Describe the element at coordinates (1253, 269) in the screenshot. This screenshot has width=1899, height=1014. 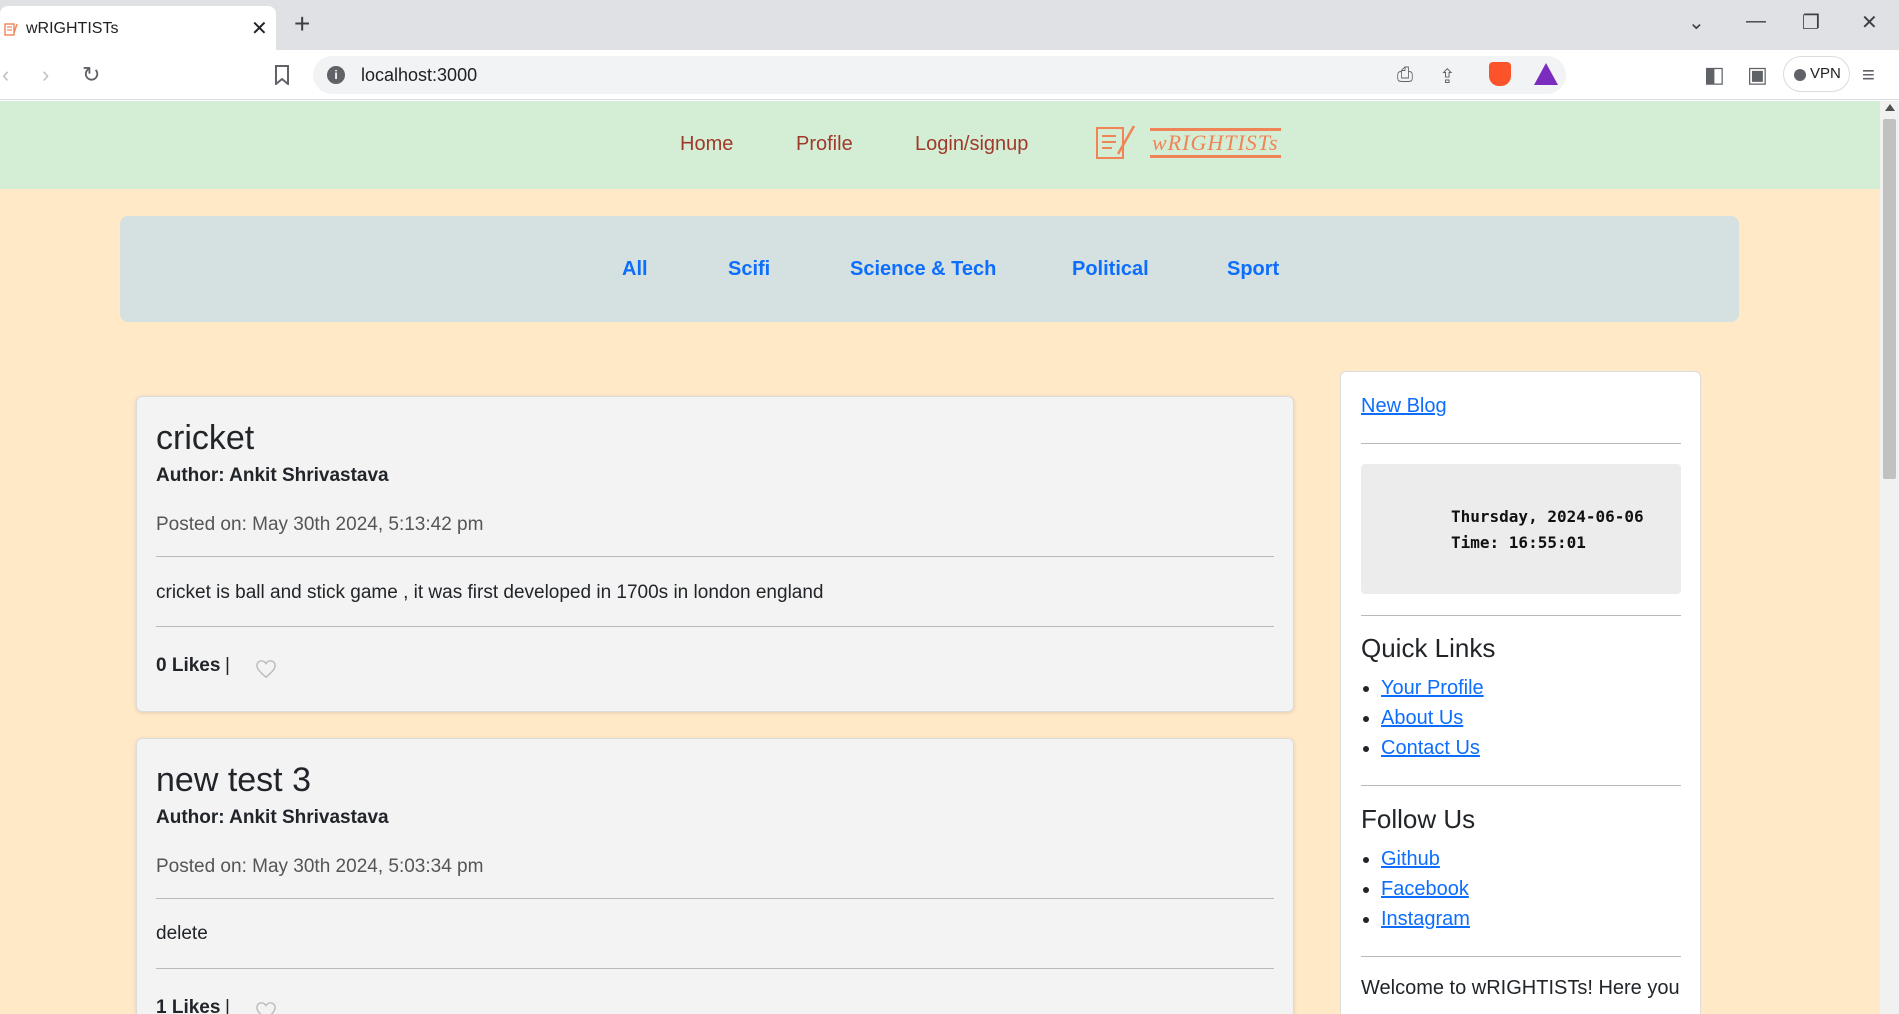
I see `category-sport: Sport` at that location.